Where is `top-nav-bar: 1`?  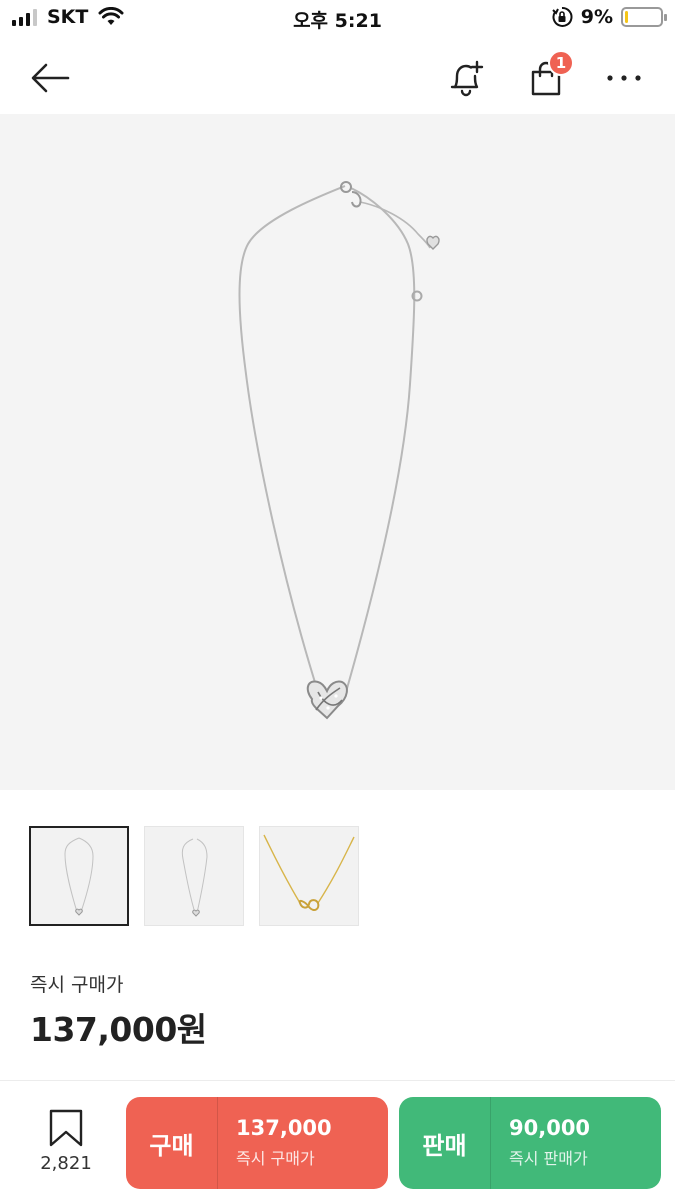
top-nav-bar: 1 is located at coordinates (337, 77).